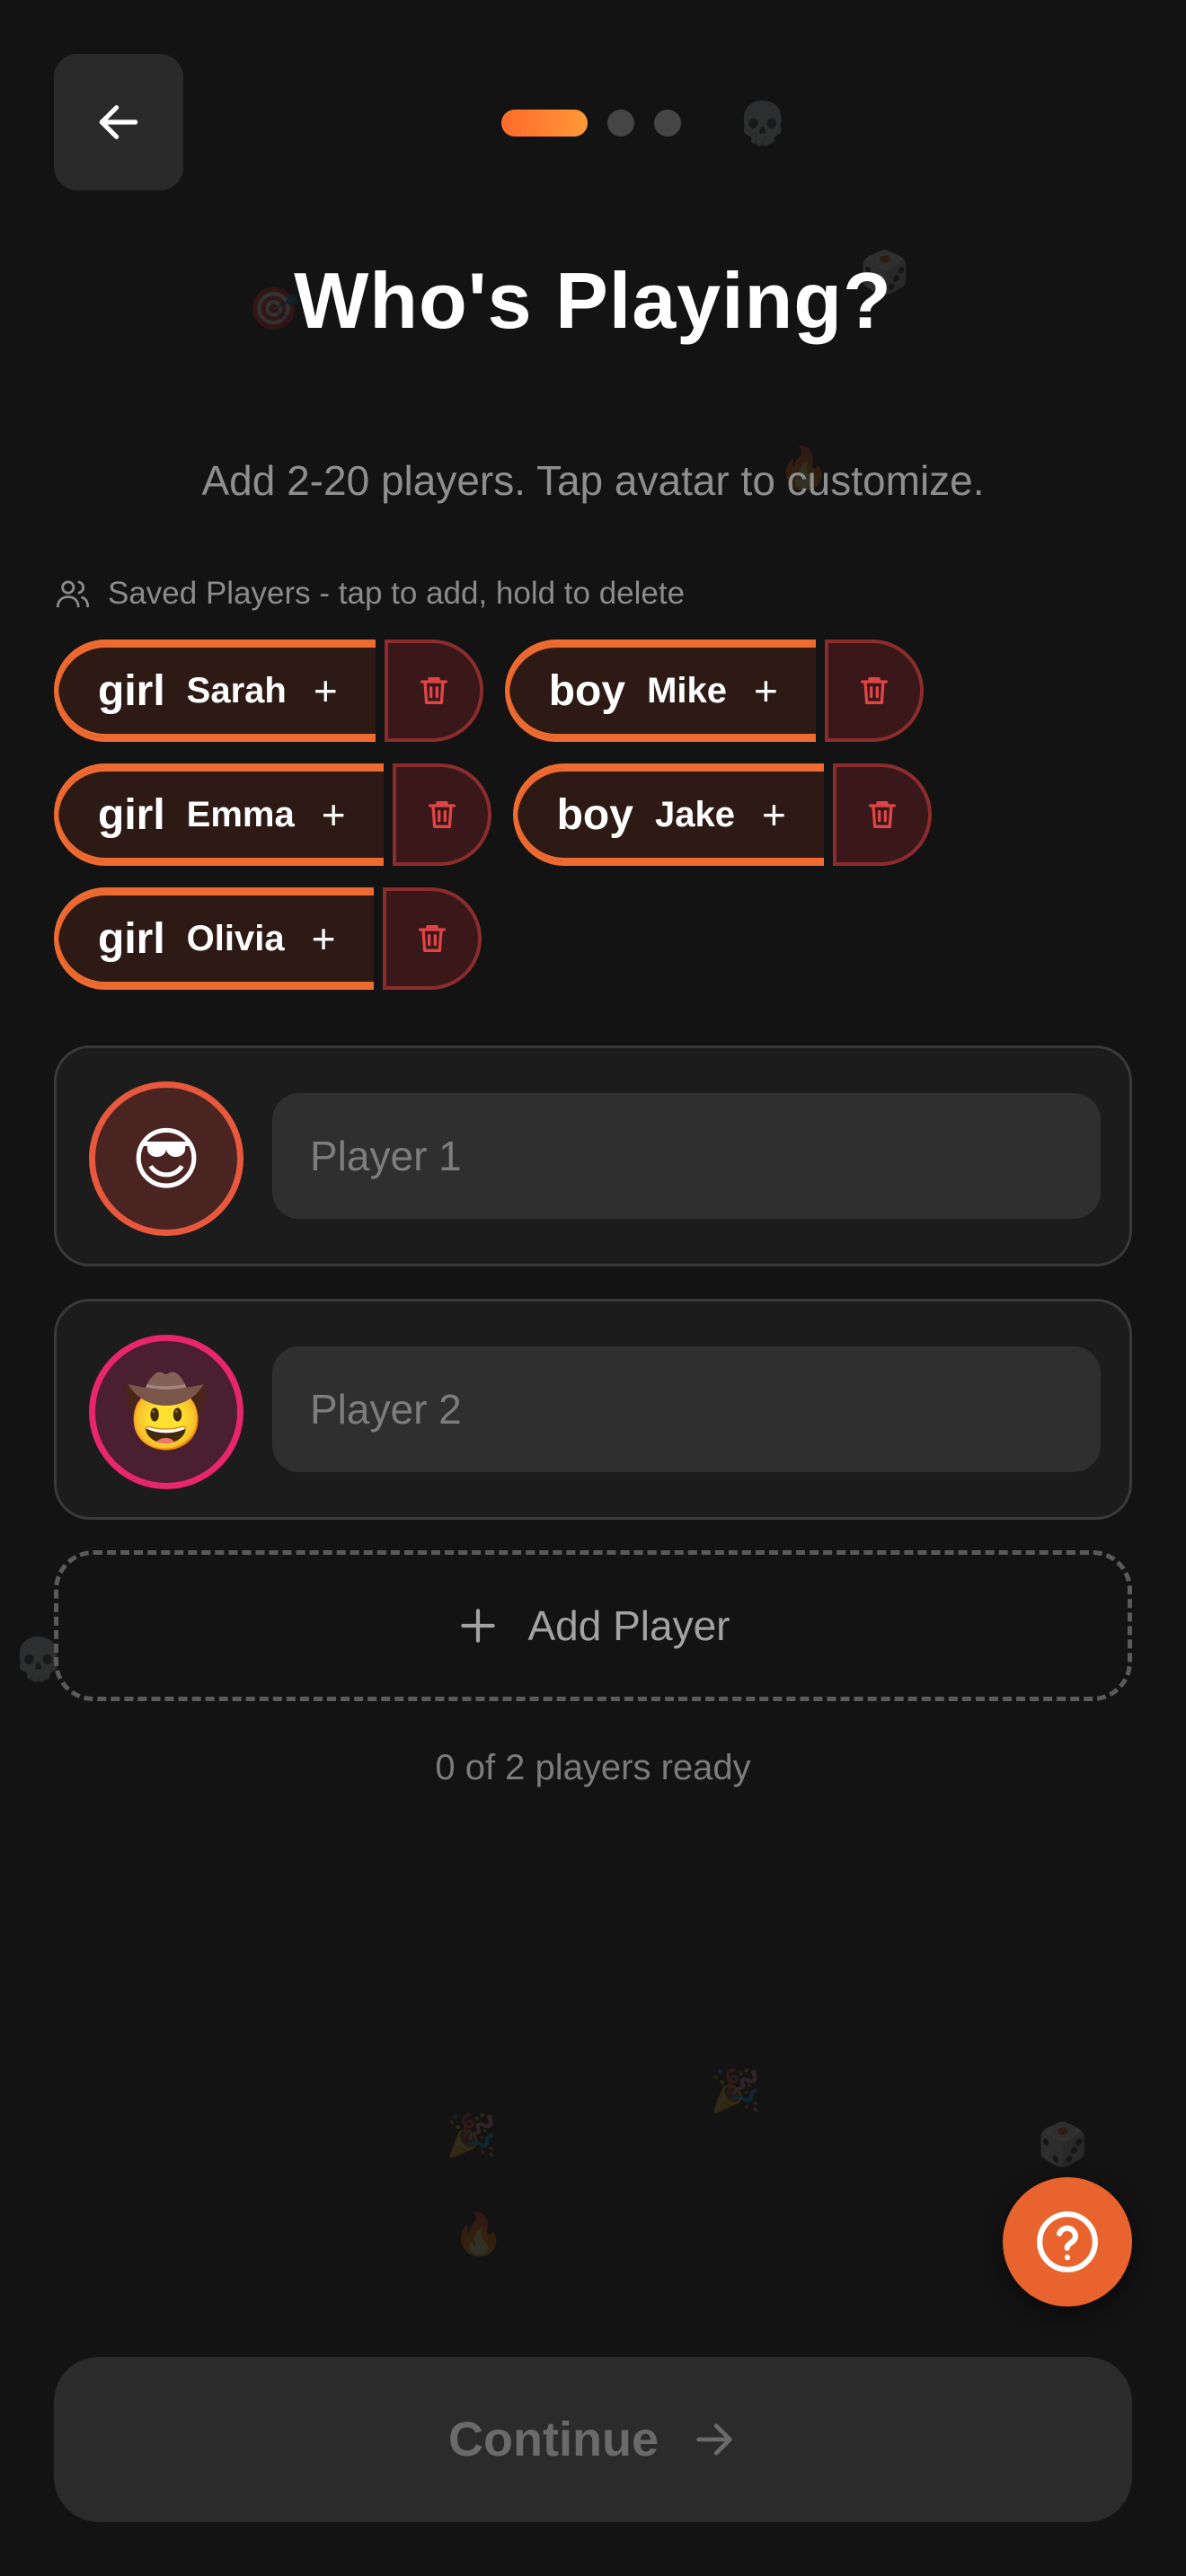  What do you see at coordinates (593, 1767) in the screenshot?
I see `ready-status: 0 of 2 players ready` at bounding box center [593, 1767].